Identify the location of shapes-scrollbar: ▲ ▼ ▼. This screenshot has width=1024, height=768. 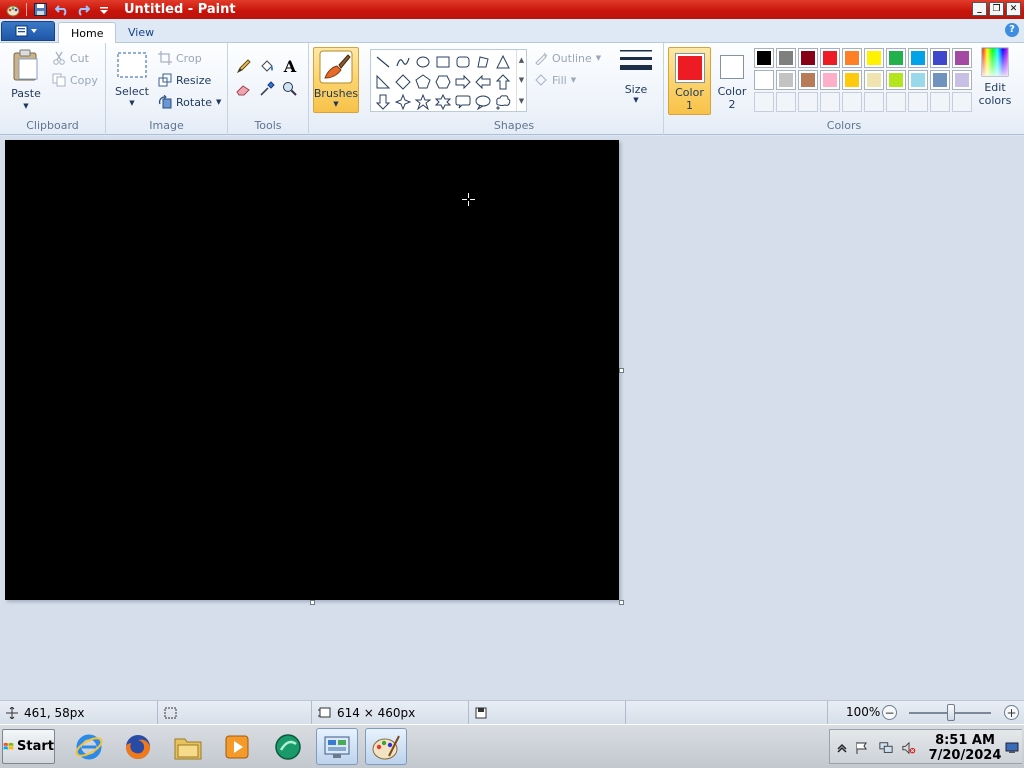
(521, 80).